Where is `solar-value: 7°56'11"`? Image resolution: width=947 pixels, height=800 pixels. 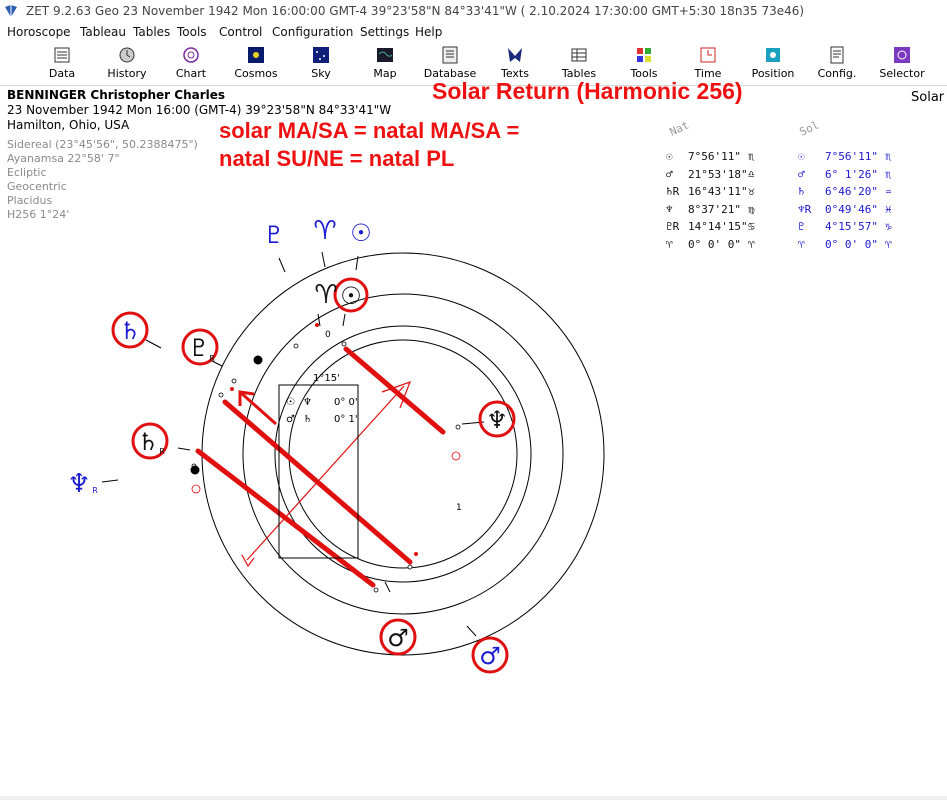
solar-value: 7°56'11" is located at coordinates (851, 156).